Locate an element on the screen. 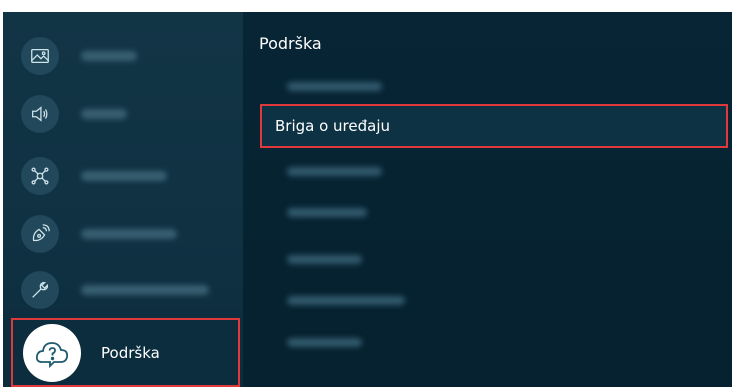 The width and height of the screenshot is (734, 387). general-icon is located at coordinates (40, 290).